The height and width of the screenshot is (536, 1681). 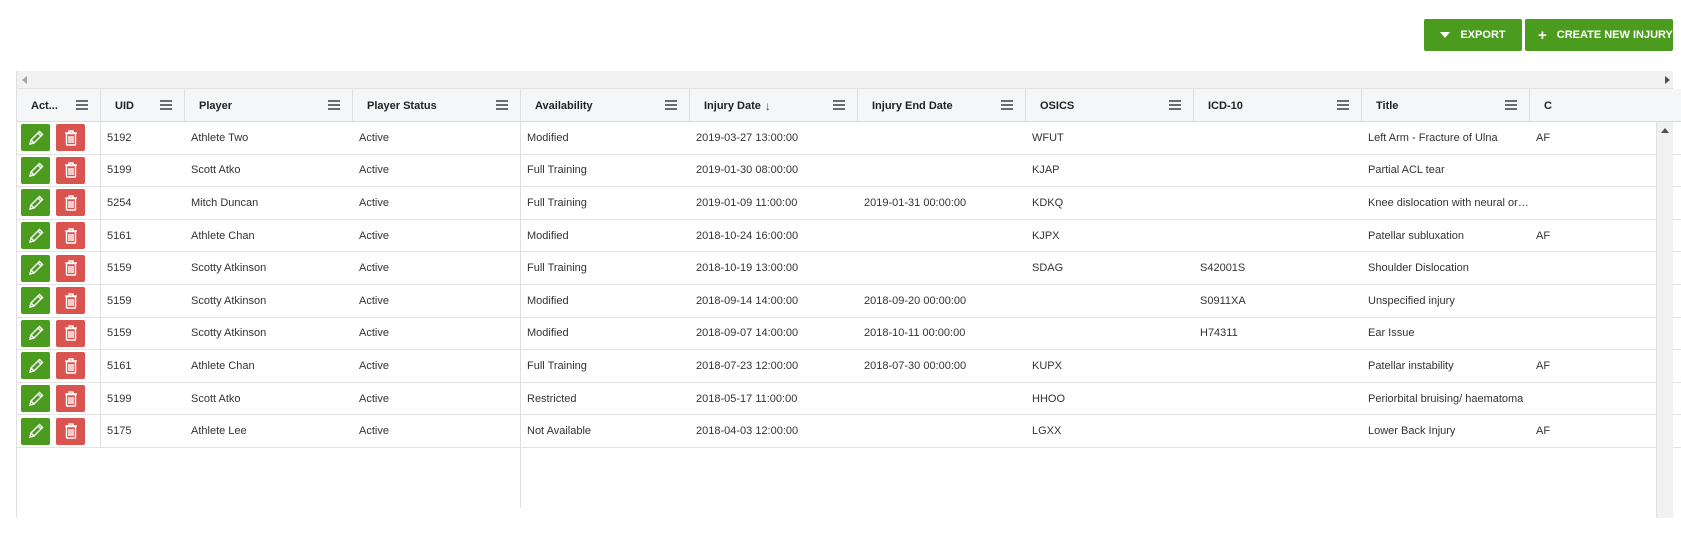 I want to click on cell-text: Full Training, so click(x=557, y=170).